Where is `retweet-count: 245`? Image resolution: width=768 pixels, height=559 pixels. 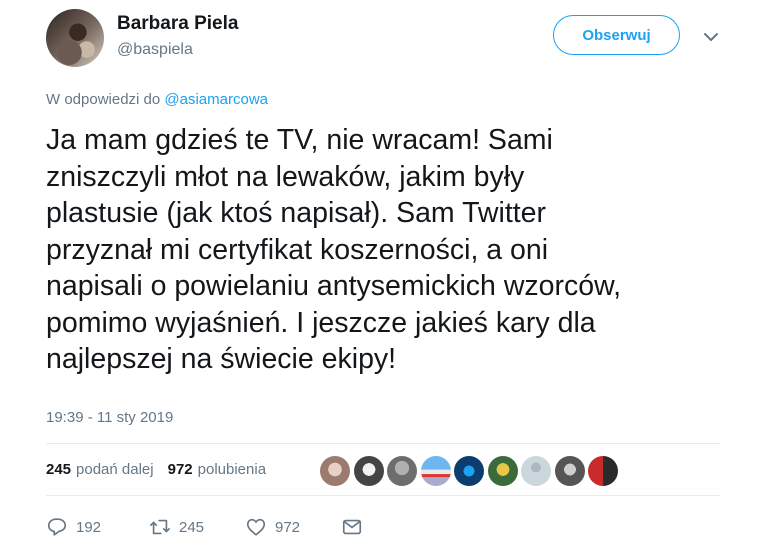
retweet-count: 245 is located at coordinates (192, 527).